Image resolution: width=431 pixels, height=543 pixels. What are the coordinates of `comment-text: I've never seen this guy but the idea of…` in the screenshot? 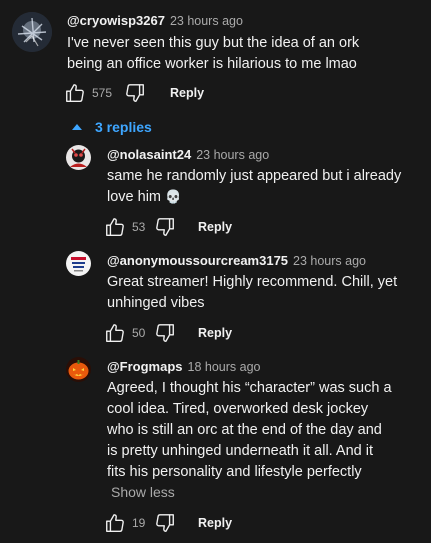 It's located at (213, 53).